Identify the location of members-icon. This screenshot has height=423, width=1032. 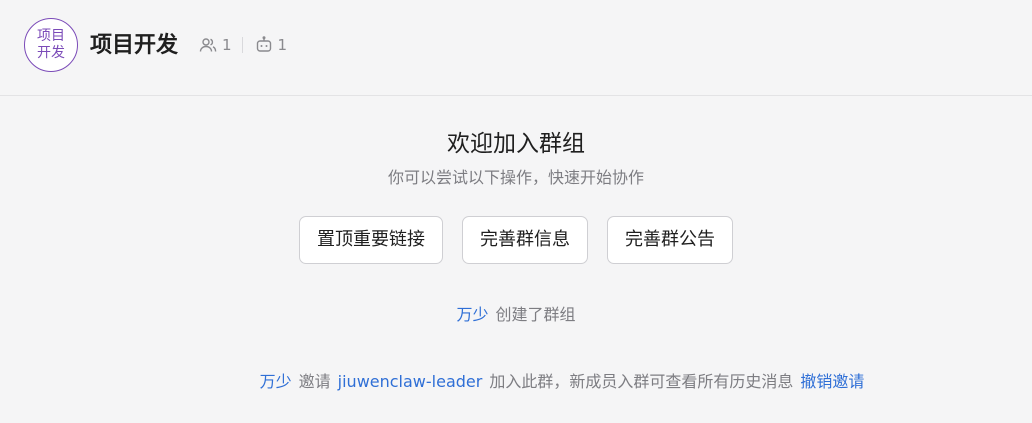
(208, 45).